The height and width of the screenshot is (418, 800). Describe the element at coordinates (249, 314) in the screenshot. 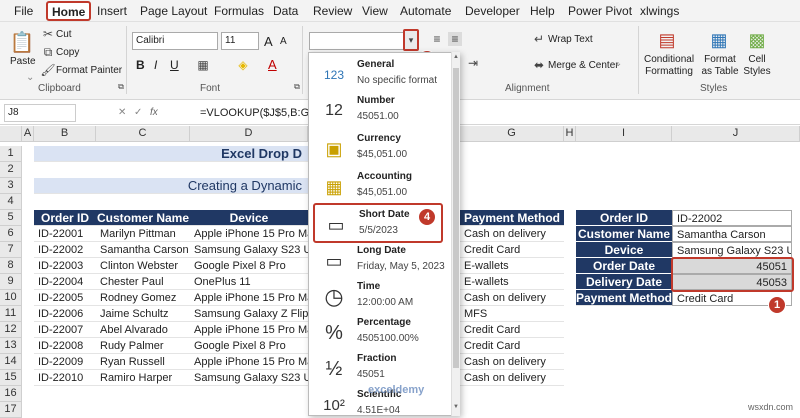

I see `table-cell: Samsung Galaxy Z Flip 5` at that location.